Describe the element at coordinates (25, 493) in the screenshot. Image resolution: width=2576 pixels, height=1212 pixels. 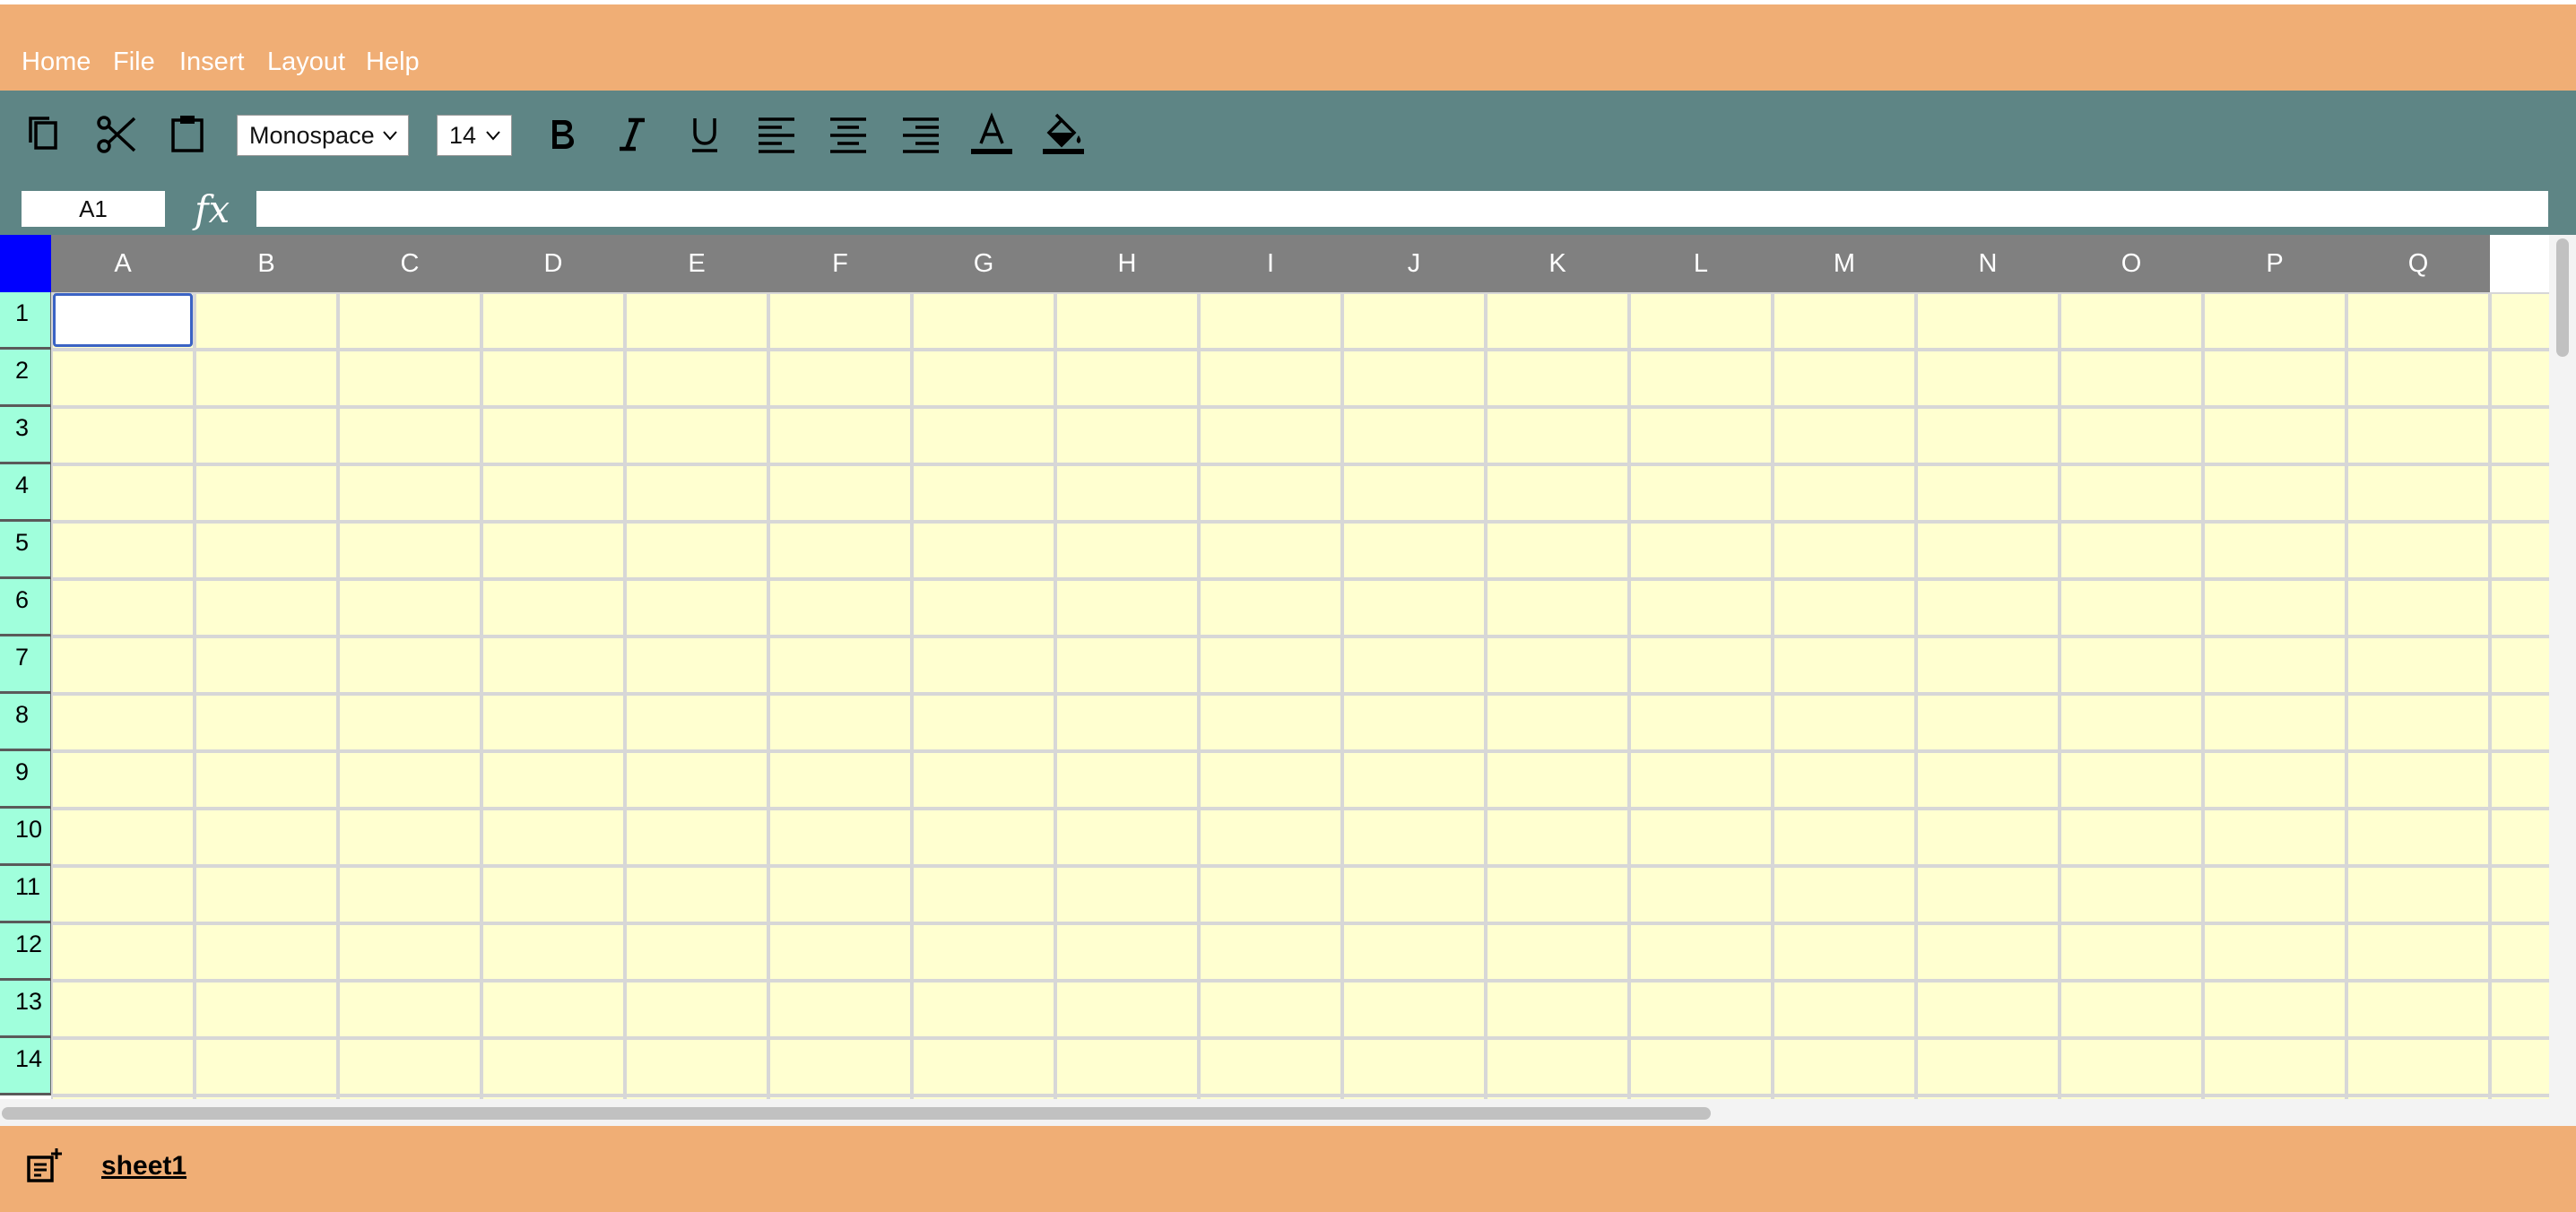
I see `row-header: 4` at that location.